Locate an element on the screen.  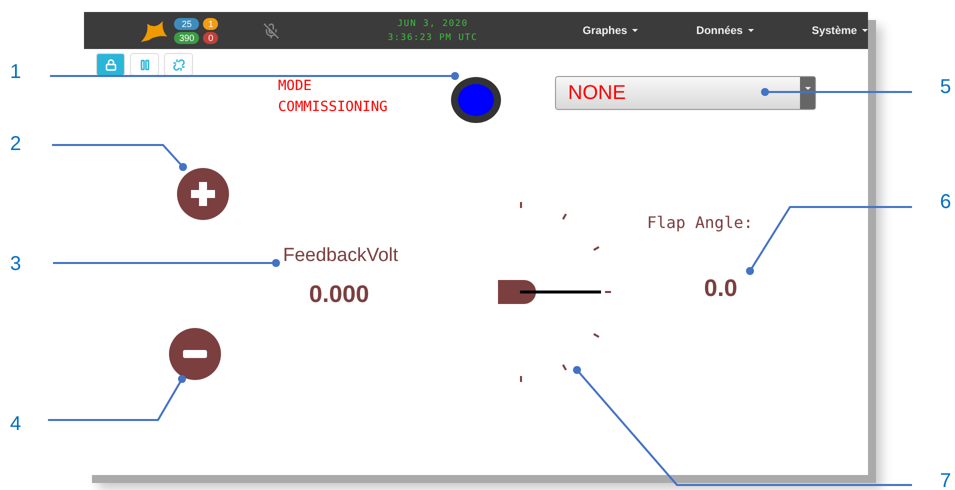
plus-icon is located at coordinates (203, 194).